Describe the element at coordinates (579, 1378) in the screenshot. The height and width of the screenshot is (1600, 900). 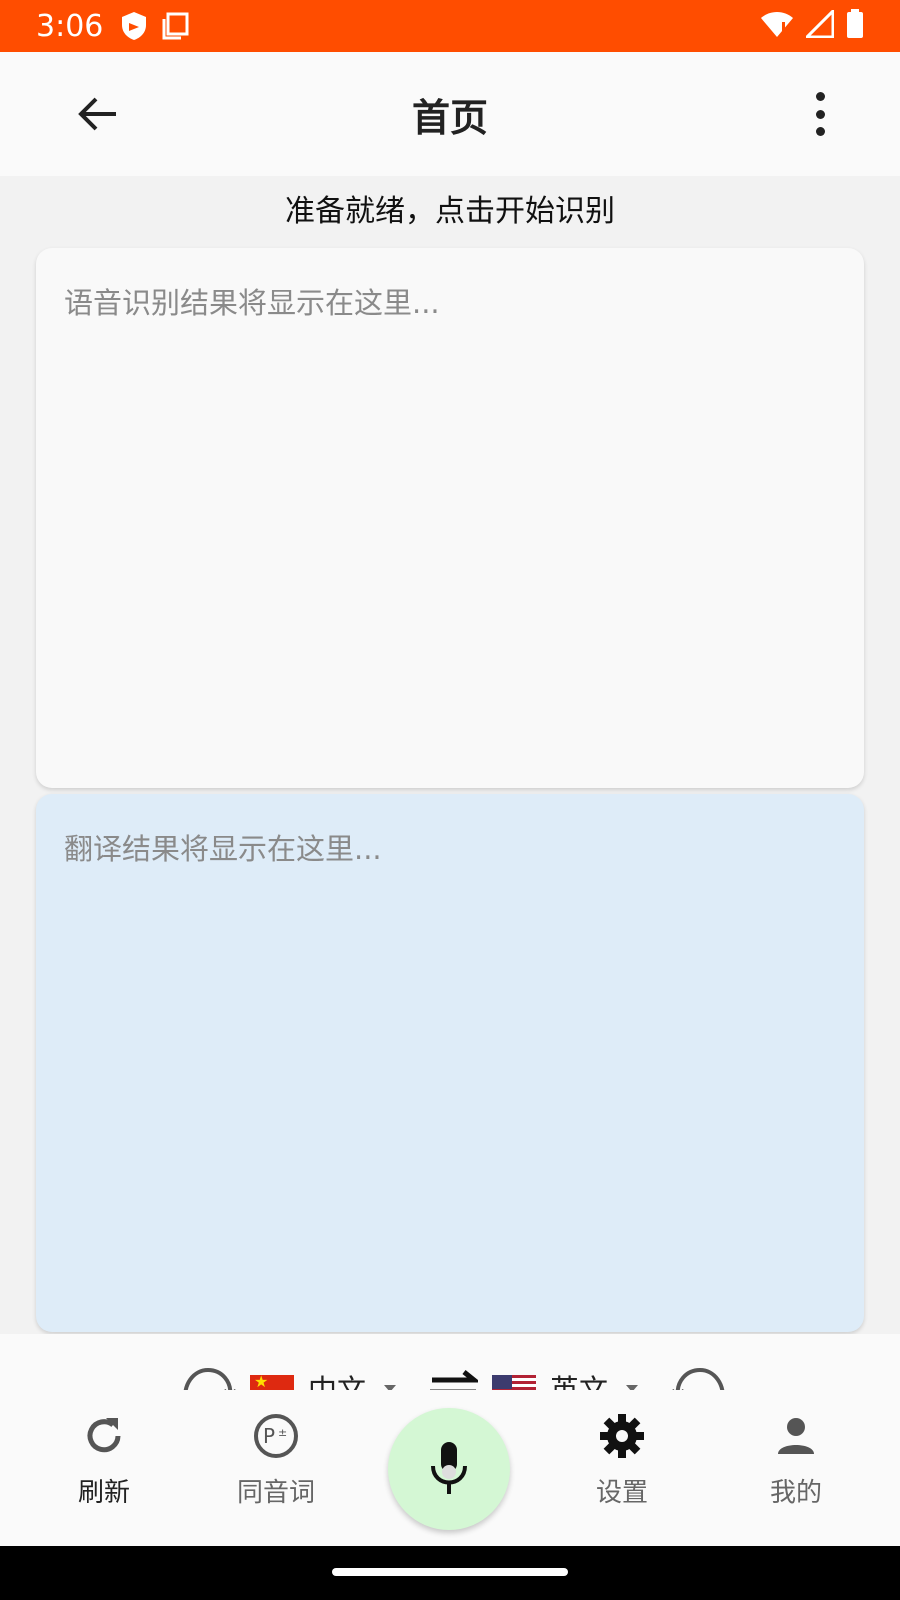
I see `target-language-selector: 英文` at that location.